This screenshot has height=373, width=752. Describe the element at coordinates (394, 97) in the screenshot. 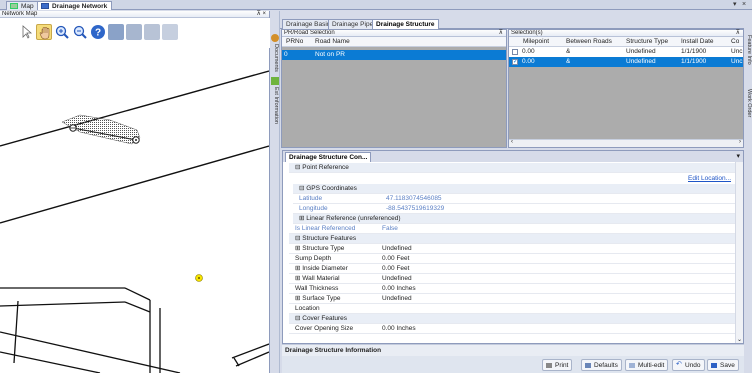

I see `pr-road-grid: 0 Not on PR` at that location.